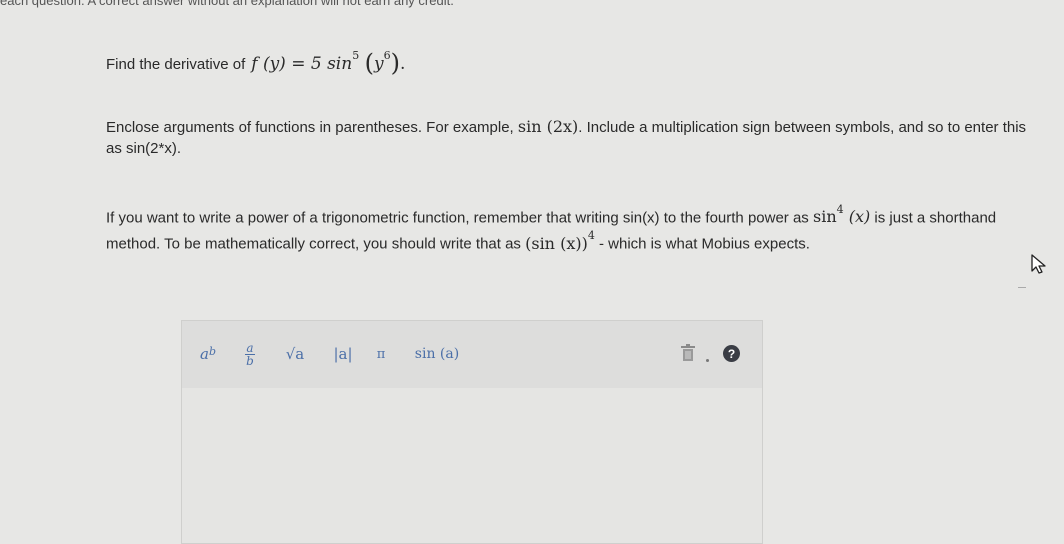  I want to click on divider-mark, so click(1022, 287).